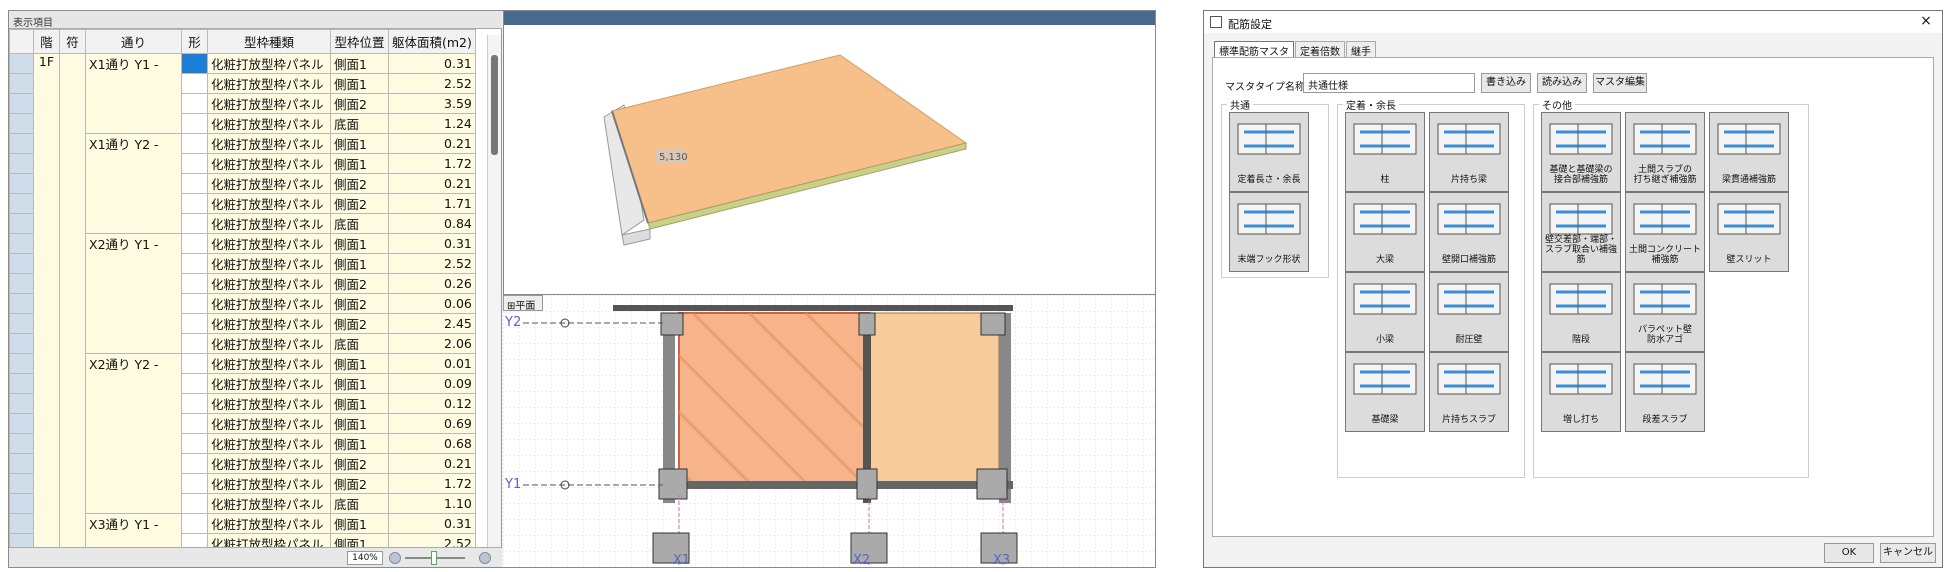  I want to click on rebar-tile-anchor-5: 耐圧壁, so click(1469, 312).